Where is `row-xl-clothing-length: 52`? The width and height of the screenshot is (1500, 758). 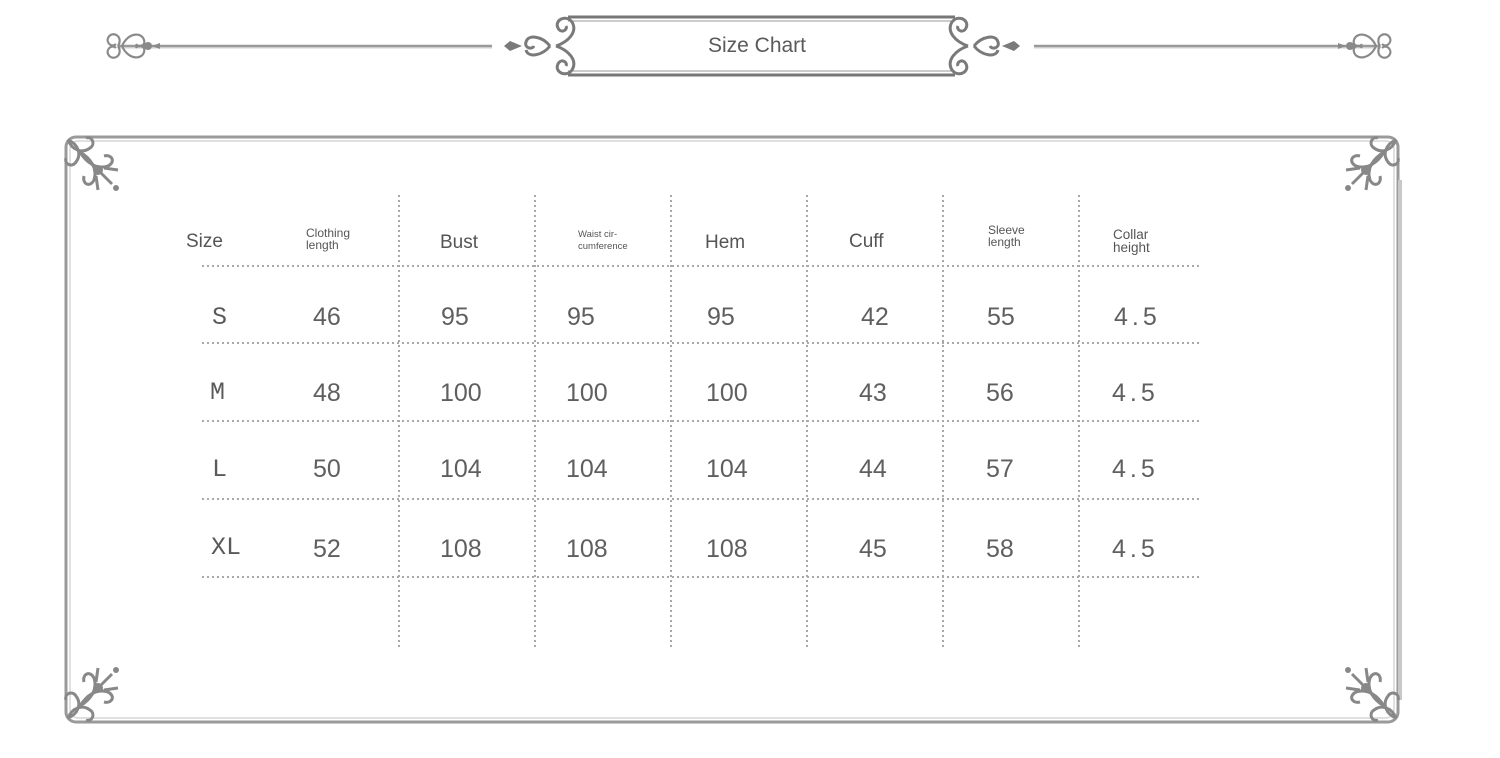 row-xl-clothing-length: 52 is located at coordinates (327, 549).